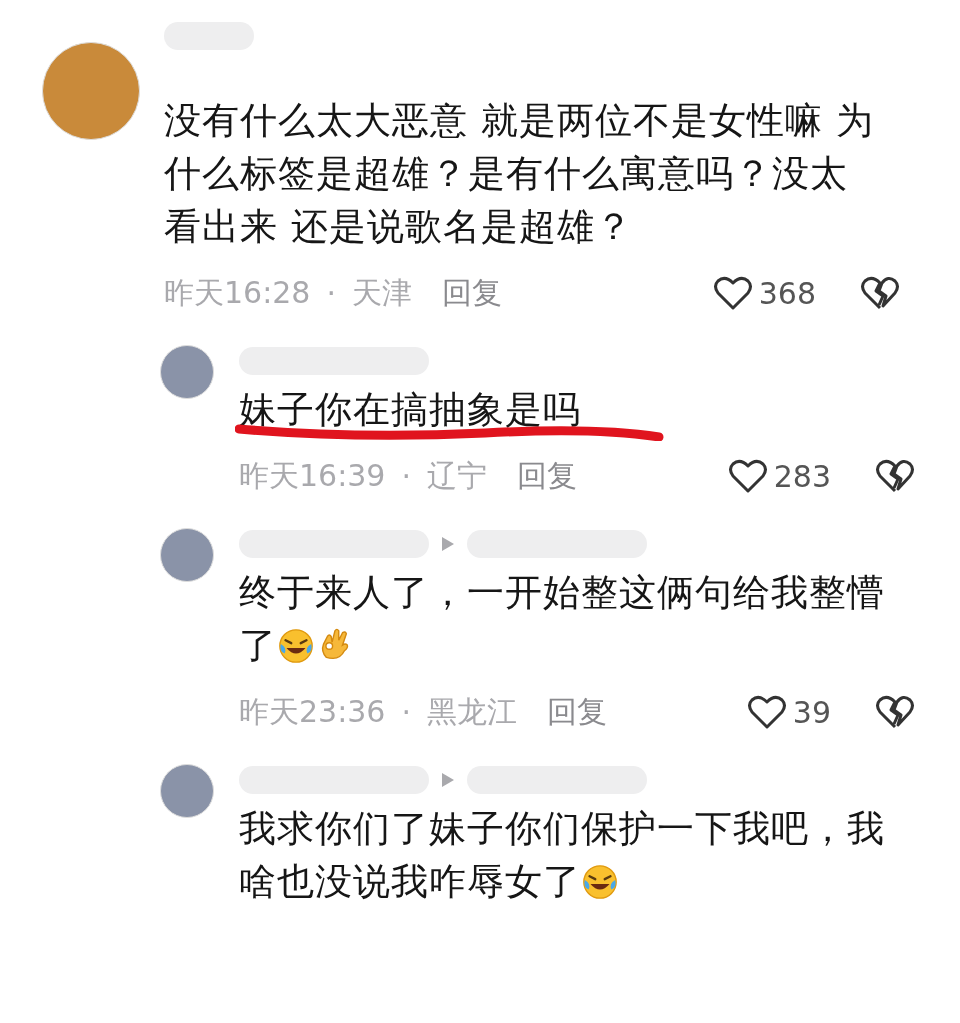 This screenshot has height=1023, width=960. I want to click on comment-time: 昨天16:39, so click(312, 475).